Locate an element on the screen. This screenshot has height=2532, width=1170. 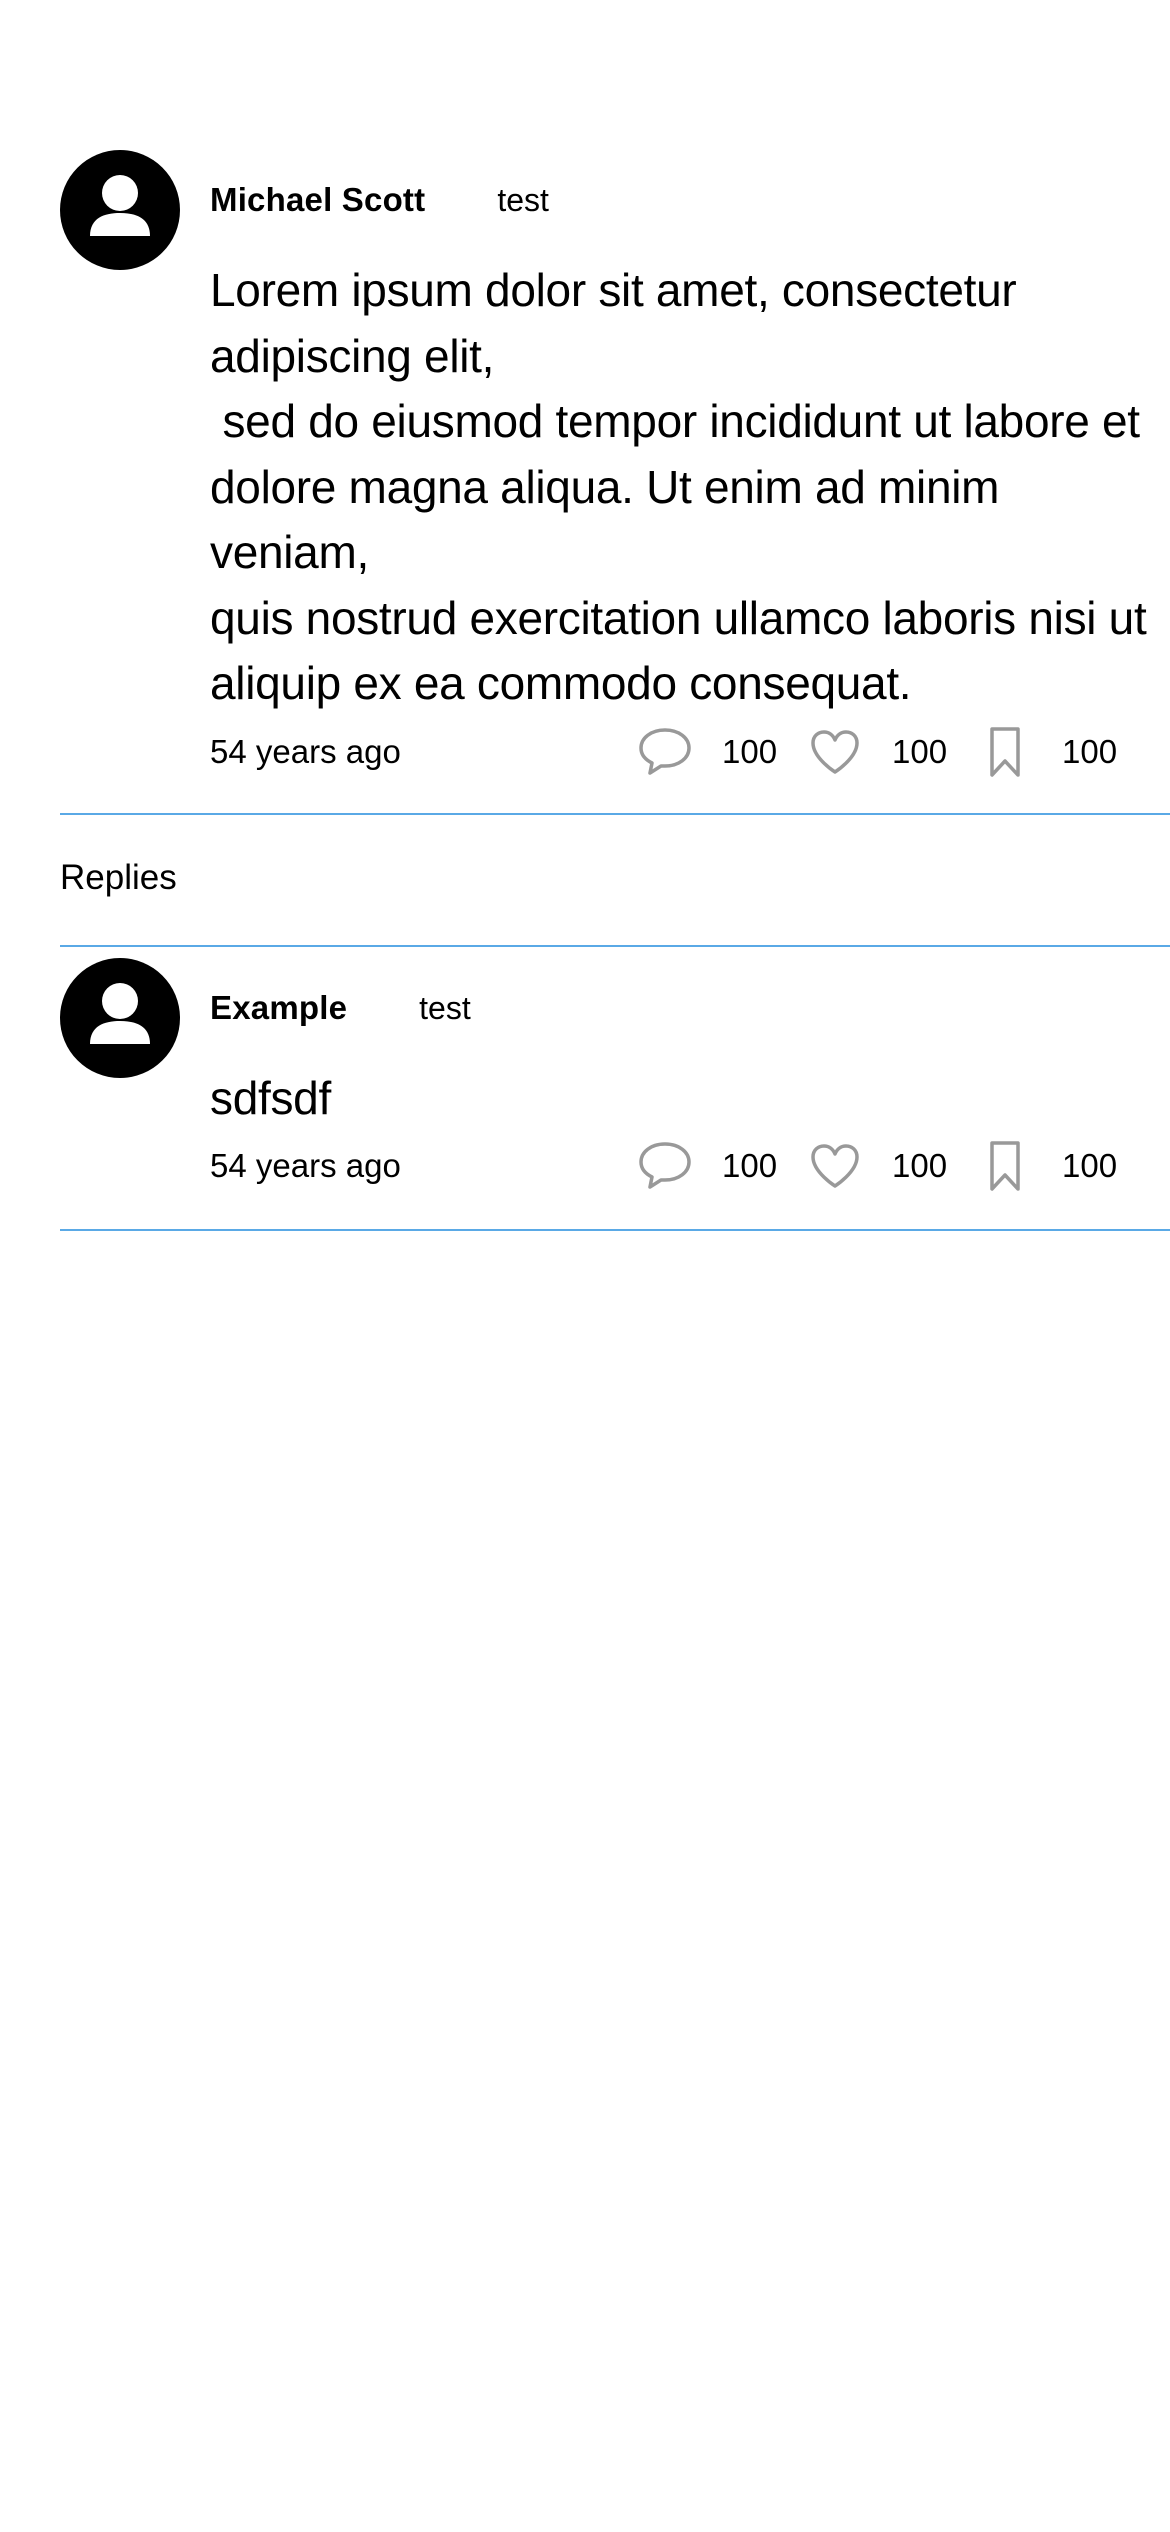
author-name: Michael Scott is located at coordinates (317, 200).